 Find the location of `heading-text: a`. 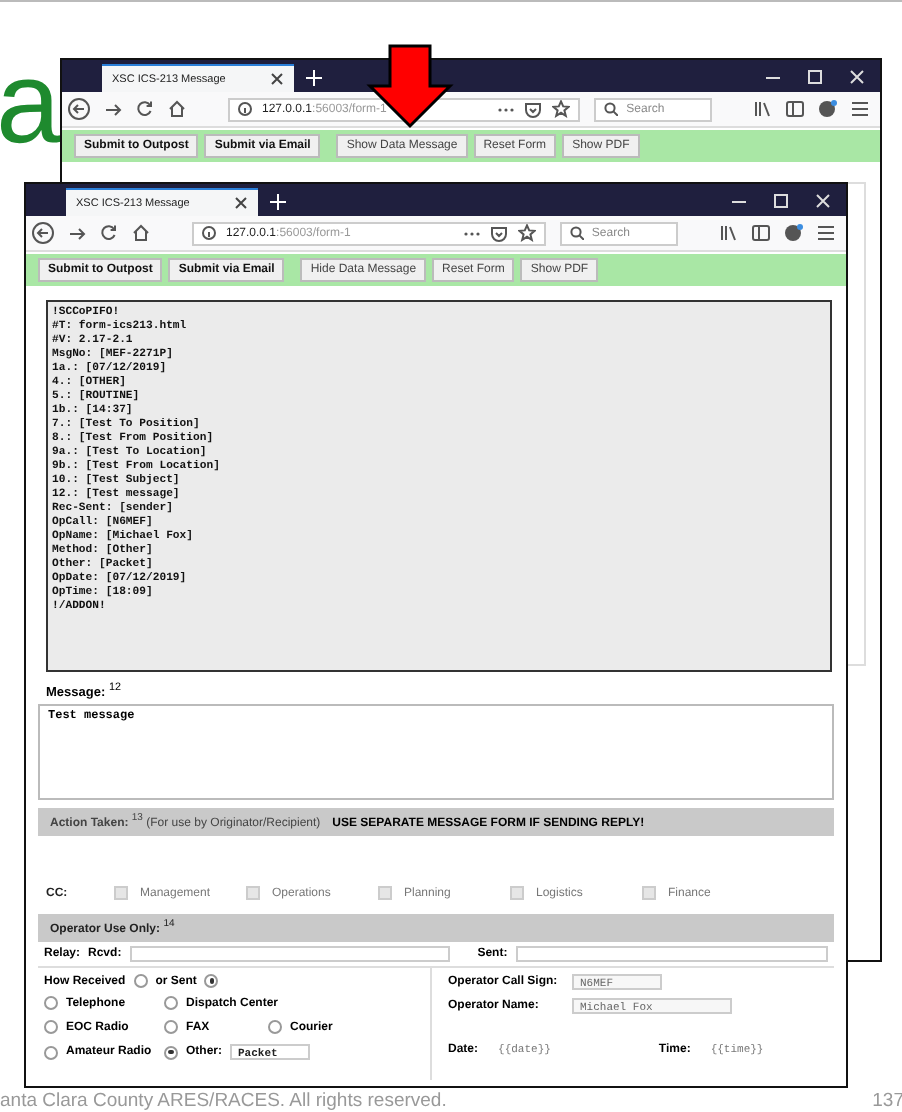

heading-text: a is located at coordinates (30, 104).